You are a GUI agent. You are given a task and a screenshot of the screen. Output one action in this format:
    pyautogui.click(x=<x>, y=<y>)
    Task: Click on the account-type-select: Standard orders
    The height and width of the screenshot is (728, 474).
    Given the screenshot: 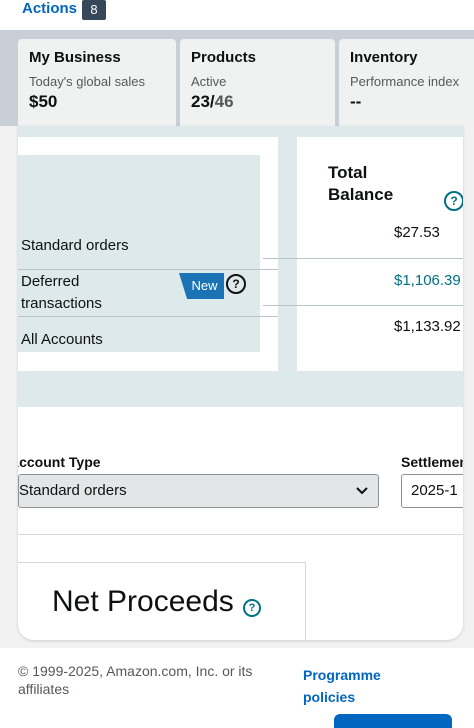 What is the action you would take?
    pyautogui.click(x=198, y=491)
    